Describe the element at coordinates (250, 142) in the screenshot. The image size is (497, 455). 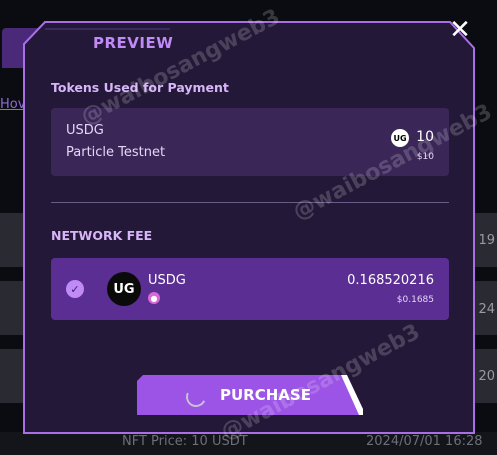
I see `payment-token-card: USDG Particle Testnet UG 10 $10` at that location.